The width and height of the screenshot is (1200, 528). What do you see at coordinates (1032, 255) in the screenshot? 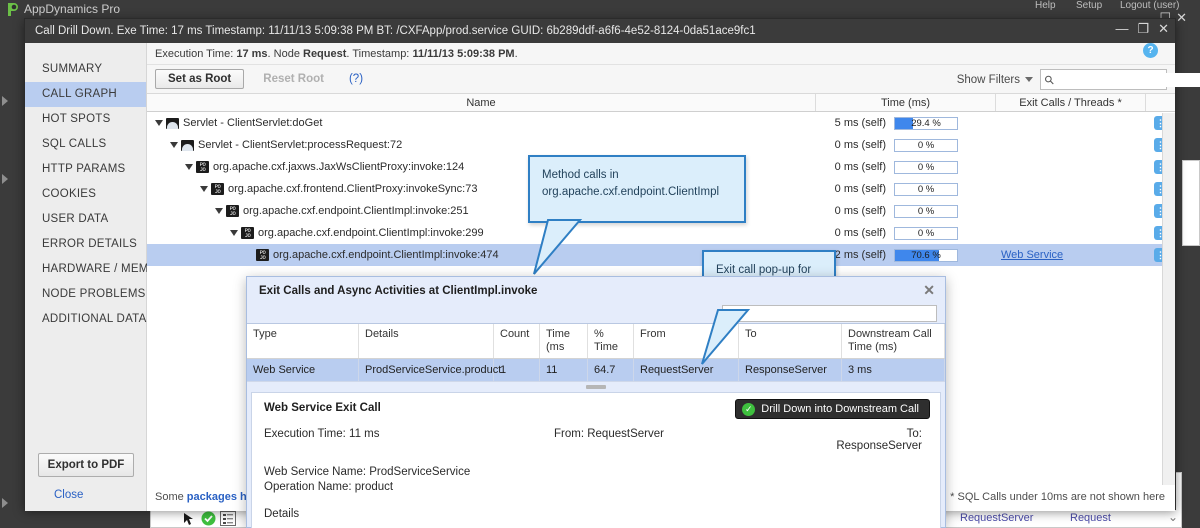
I see `exit-call-link: Web Service` at bounding box center [1032, 255].